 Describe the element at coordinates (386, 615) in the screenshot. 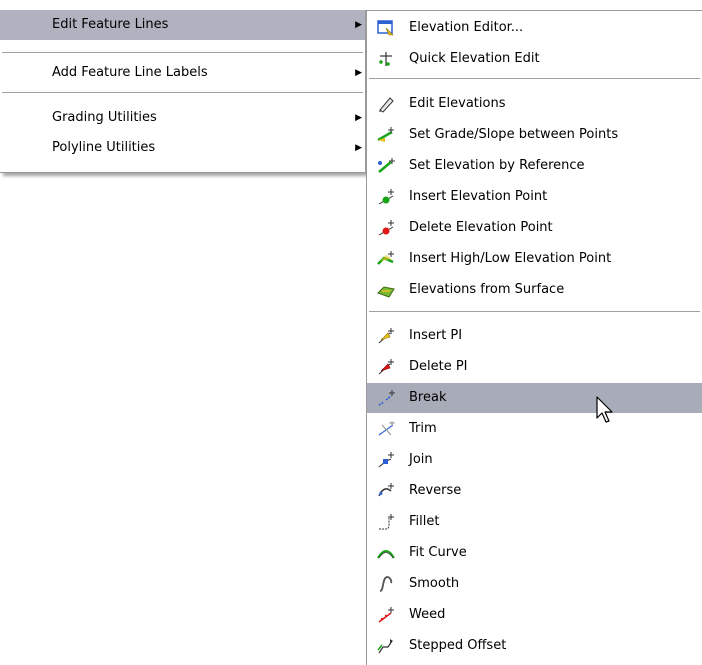

I see `weed-icon` at that location.